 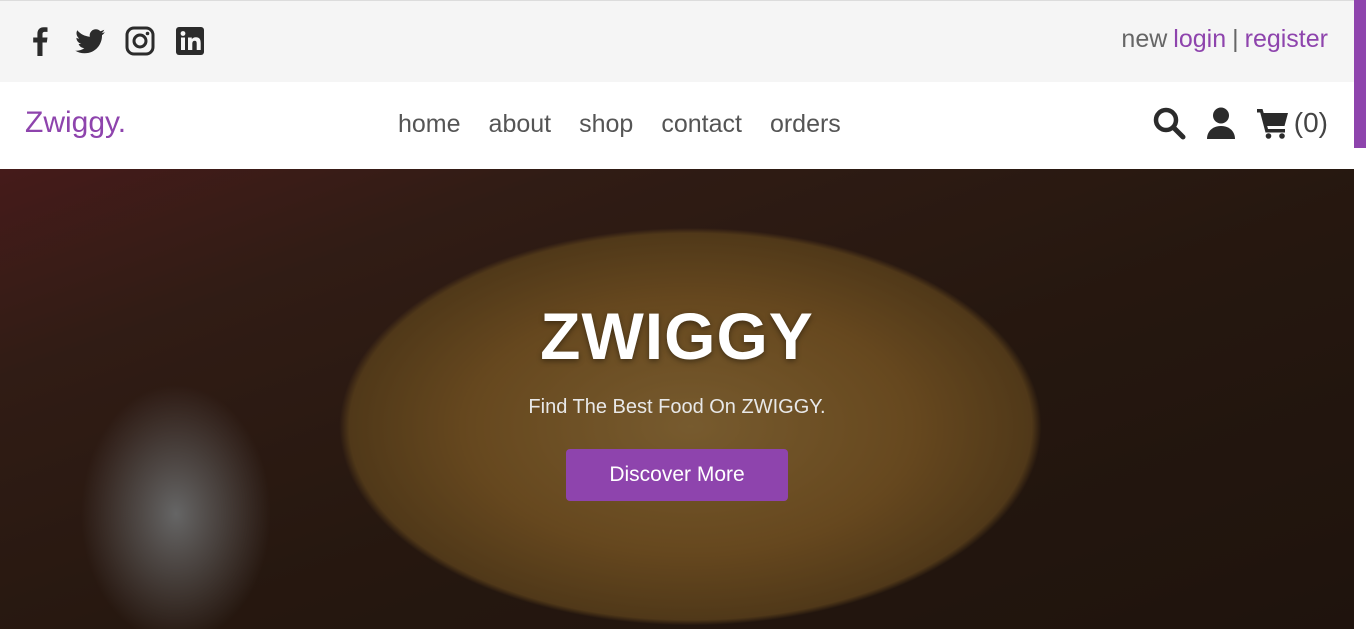 I want to click on auth-prefix: new, so click(x=1144, y=39).